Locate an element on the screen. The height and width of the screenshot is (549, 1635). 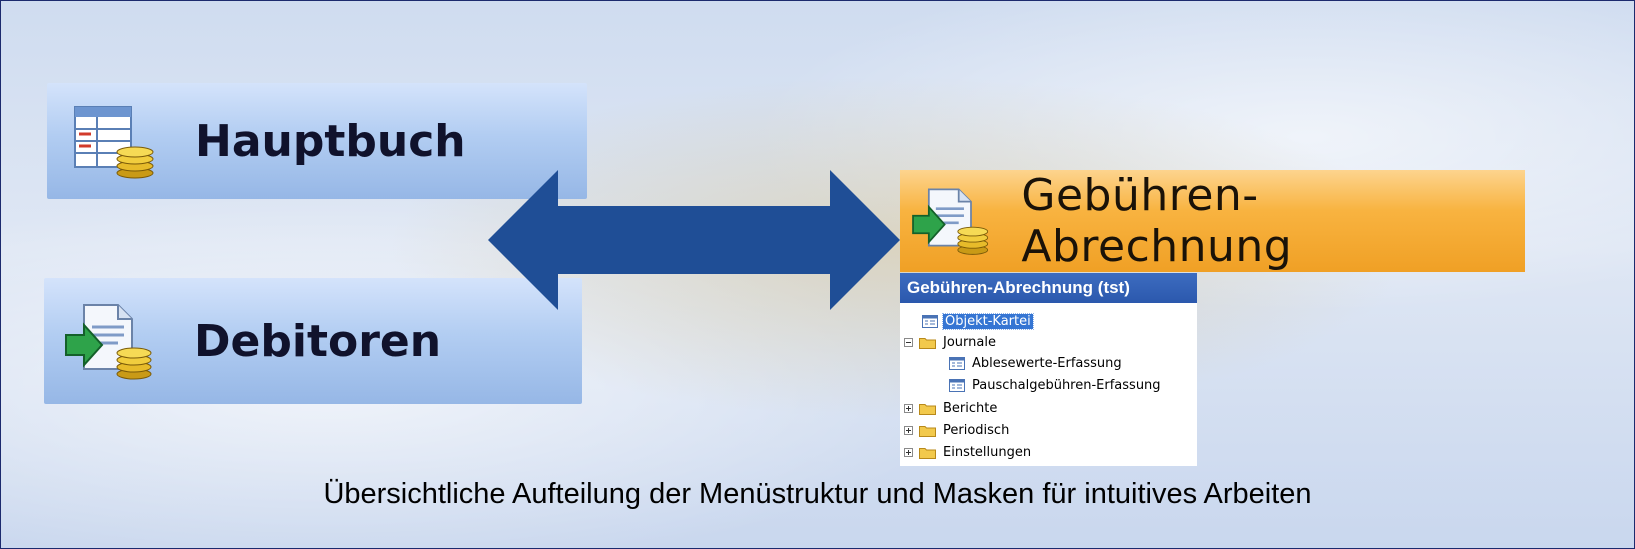
hauptbuch-label: Hauptbuch is located at coordinates (330, 141).